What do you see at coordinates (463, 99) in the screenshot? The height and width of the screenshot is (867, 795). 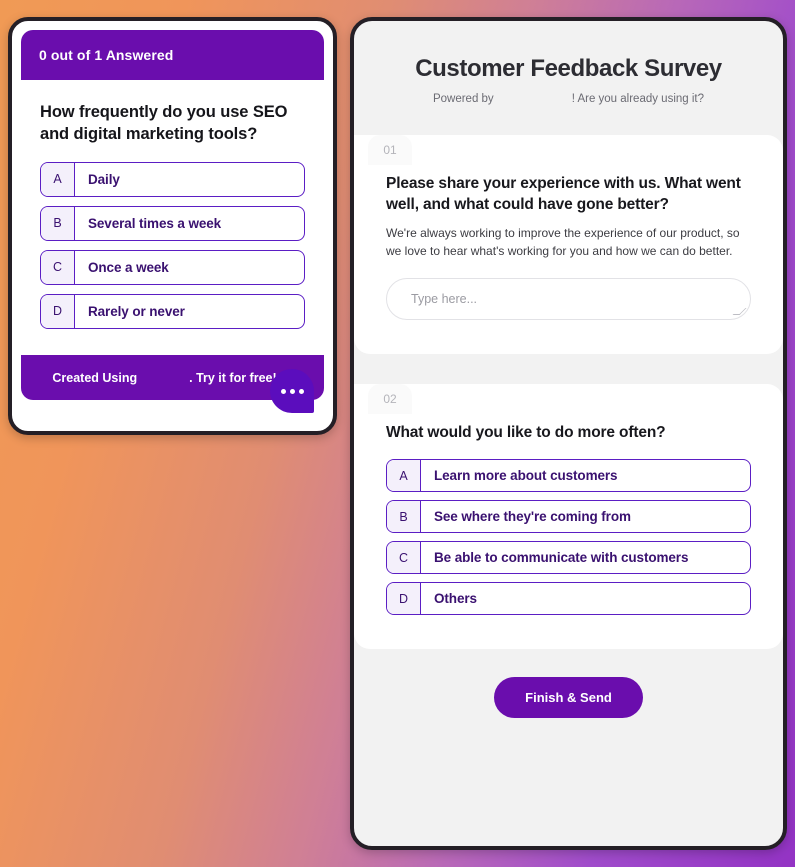 I see `powered-by-label: Powered by` at bounding box center [463, 99].